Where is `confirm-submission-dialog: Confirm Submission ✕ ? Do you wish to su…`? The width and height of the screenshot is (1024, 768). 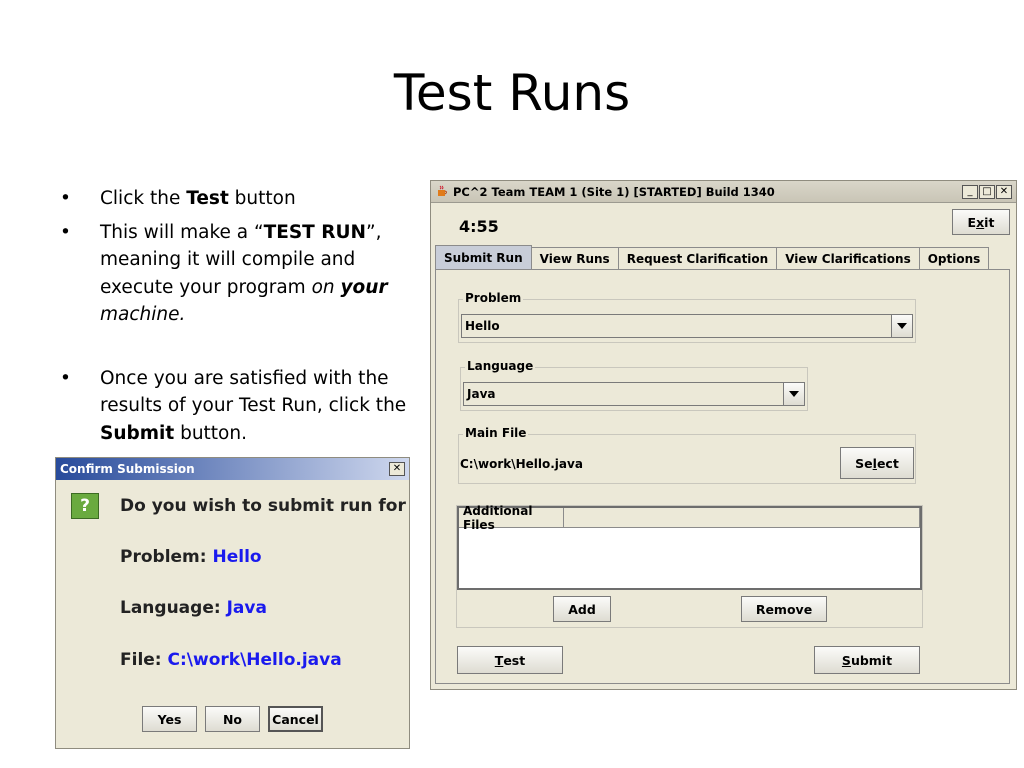
confirm-submission-dialog: Confirm Submission ✕ ? Do you wish to su… is located at coordinates (232, 603).